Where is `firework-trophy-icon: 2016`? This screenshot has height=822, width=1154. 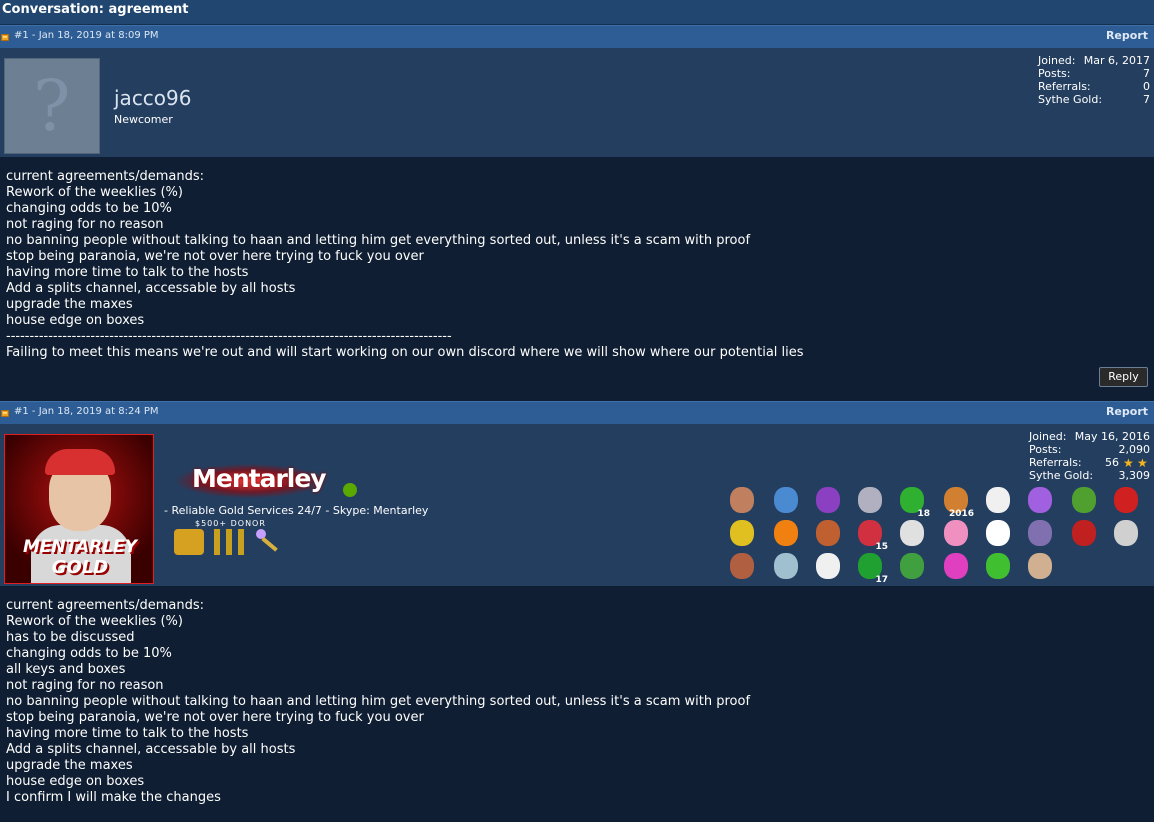
firework-trophy-icon: 2016 is located at coordinates (957, 501).